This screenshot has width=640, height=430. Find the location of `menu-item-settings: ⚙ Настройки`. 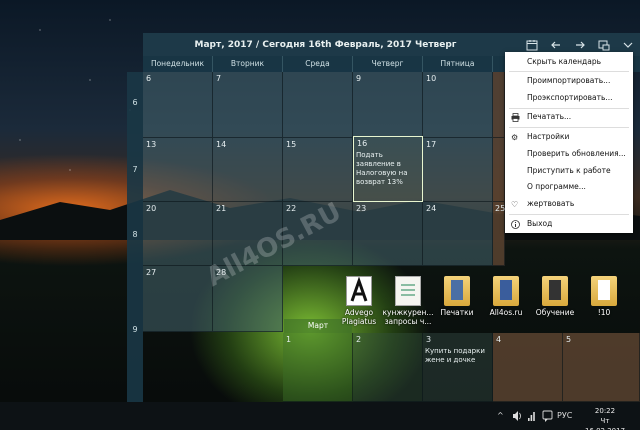

menu-item-settings: ⚙ Настройки is located at coordinates (569, 137).